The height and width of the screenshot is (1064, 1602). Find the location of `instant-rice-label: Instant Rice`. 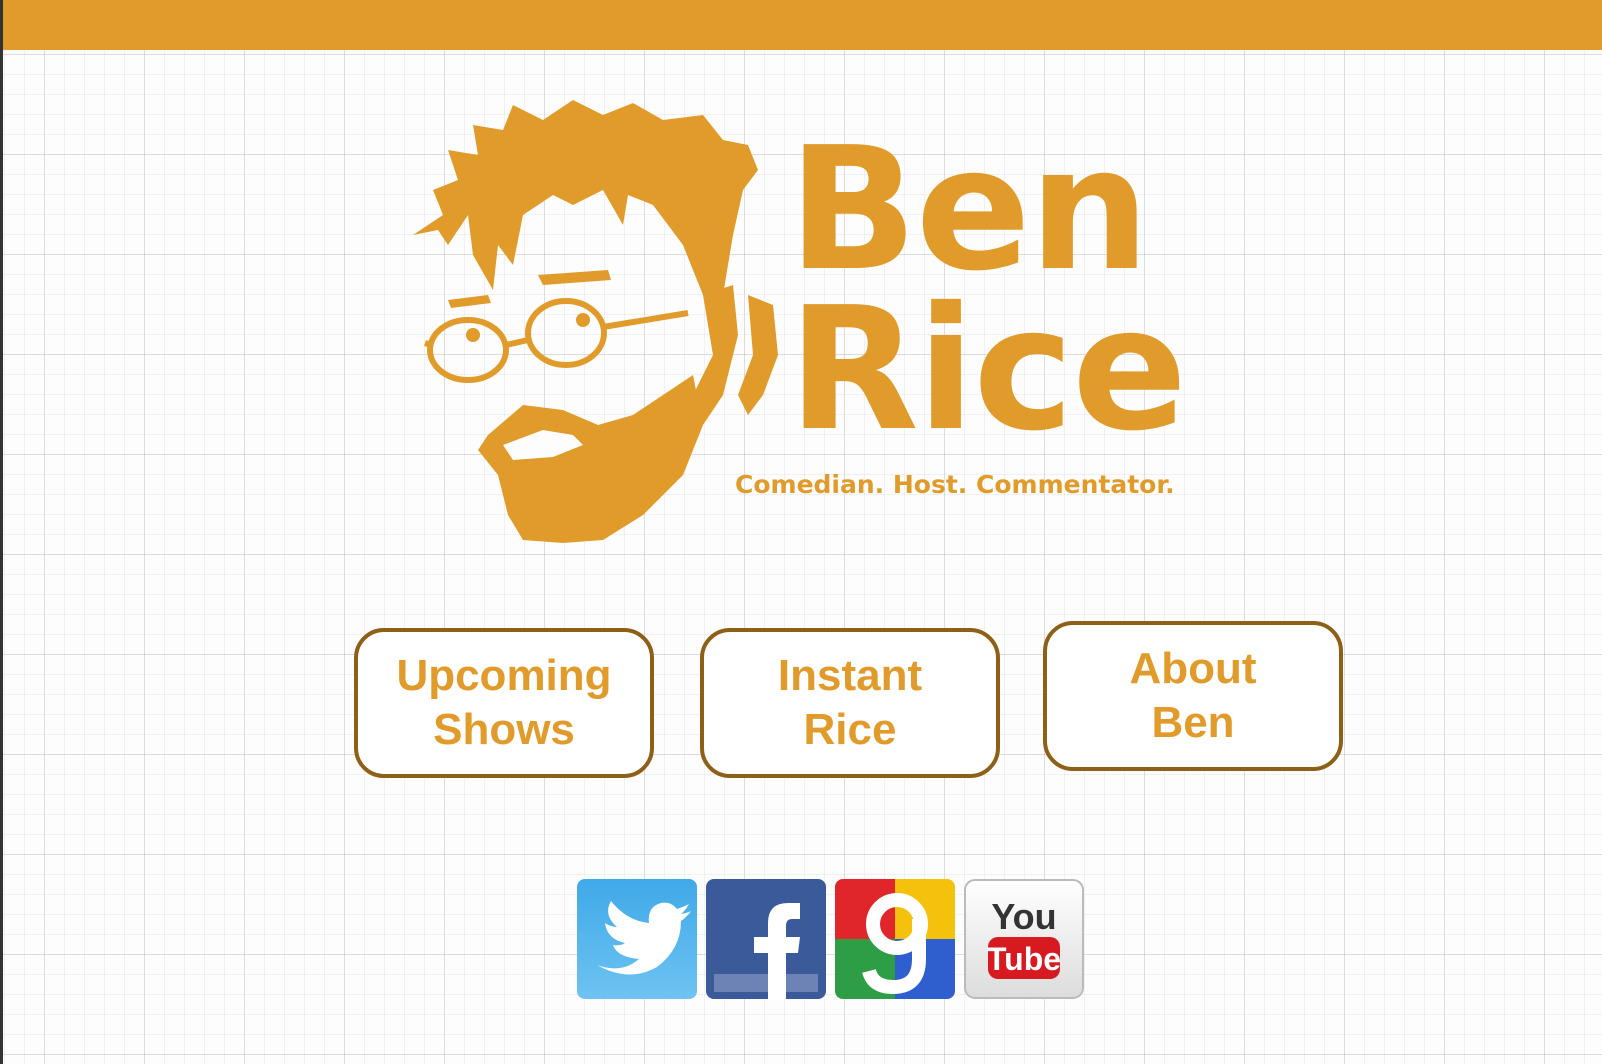

instant-rice-label: Instant Rice is located at coordinates (850, 702).